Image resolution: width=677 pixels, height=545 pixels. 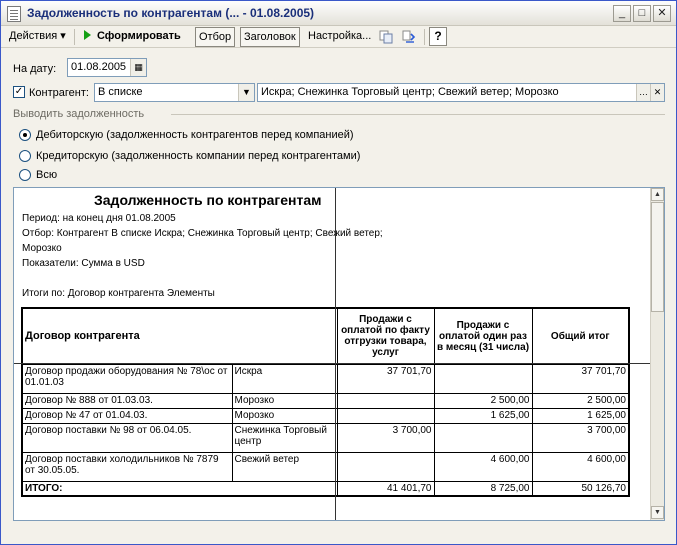 I want to click on col2-cell: 4 600,00, so click(x=483, y=466).